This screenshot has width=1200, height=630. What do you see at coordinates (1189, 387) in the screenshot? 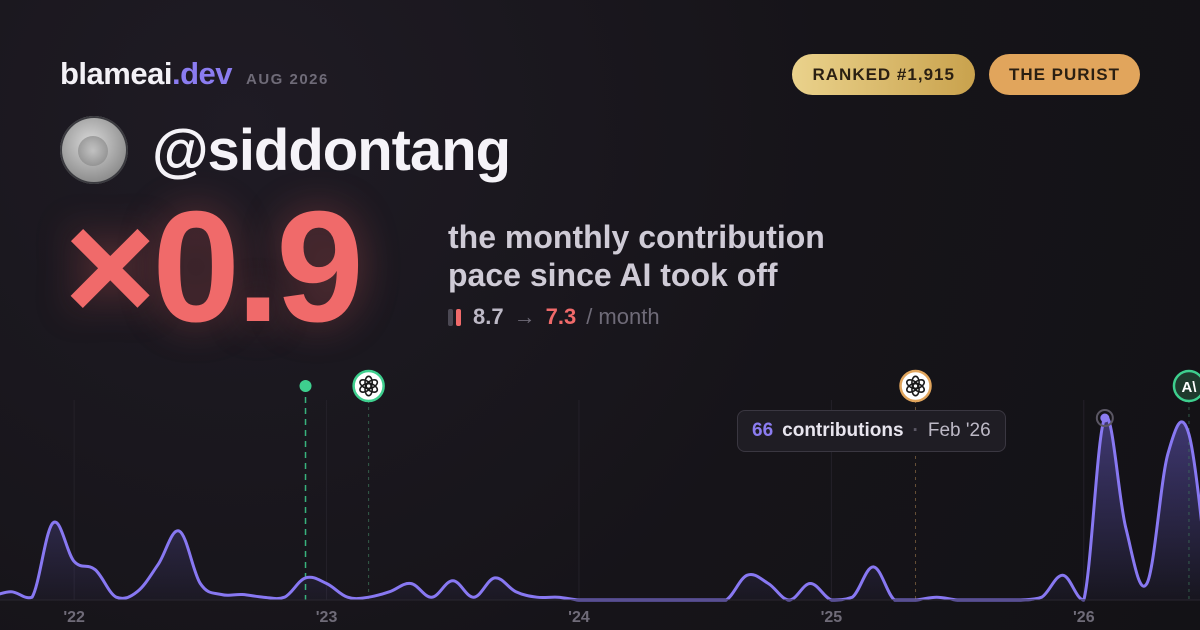
I see `svg-text: A\` at bounding box center [1189, 387].